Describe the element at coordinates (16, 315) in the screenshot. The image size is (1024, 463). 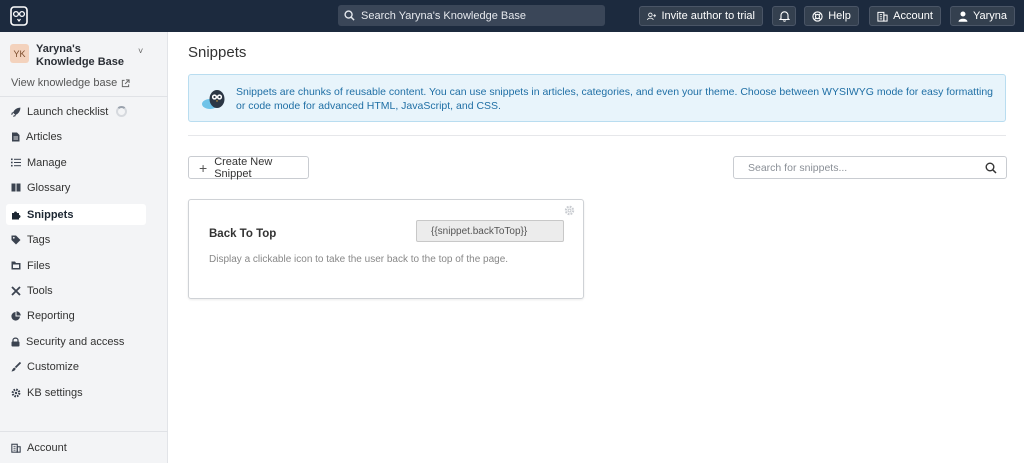
I see `chart-icon` at that location.